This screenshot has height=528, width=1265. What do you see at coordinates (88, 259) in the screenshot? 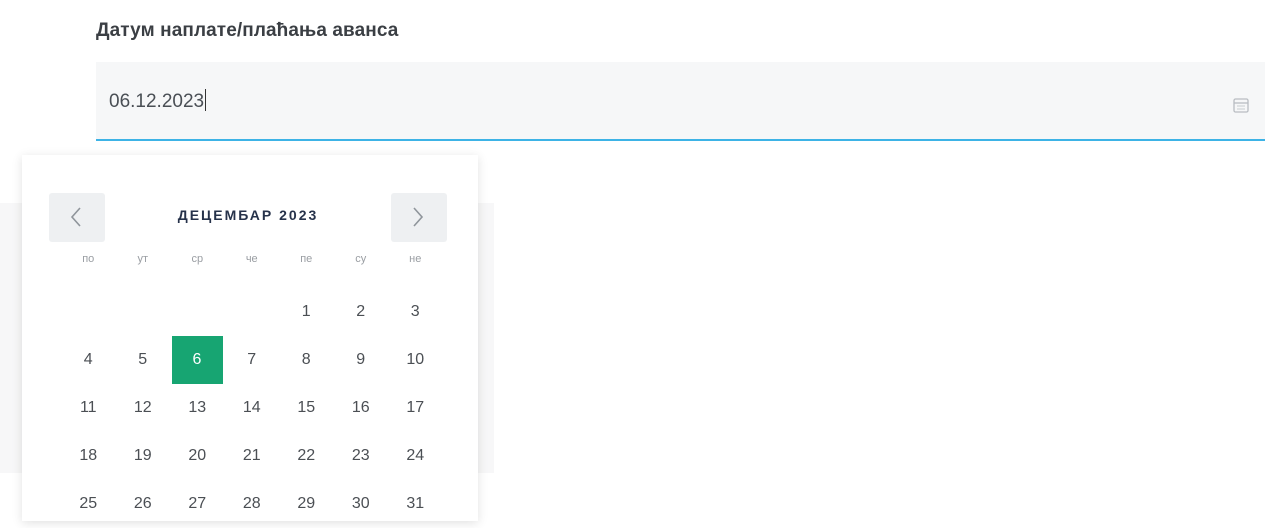
I see `weekday-label: по` at bounding box center [88, 259].